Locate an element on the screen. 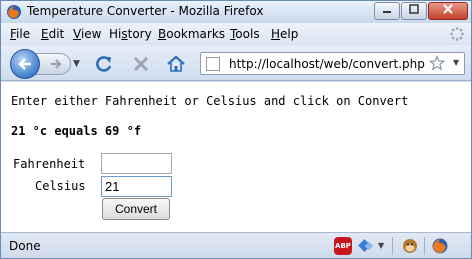  menu-history: History is located at coordinates (130, 34).